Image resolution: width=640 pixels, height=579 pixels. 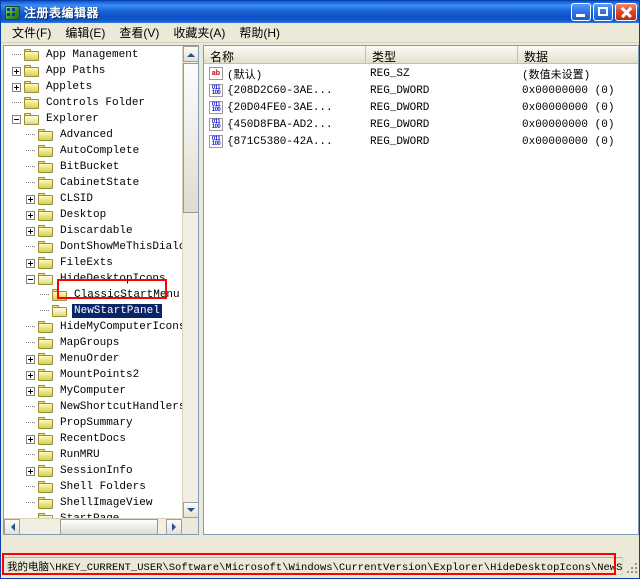 I want to click on column-header-data: 数据, so click(x=578, y=55).